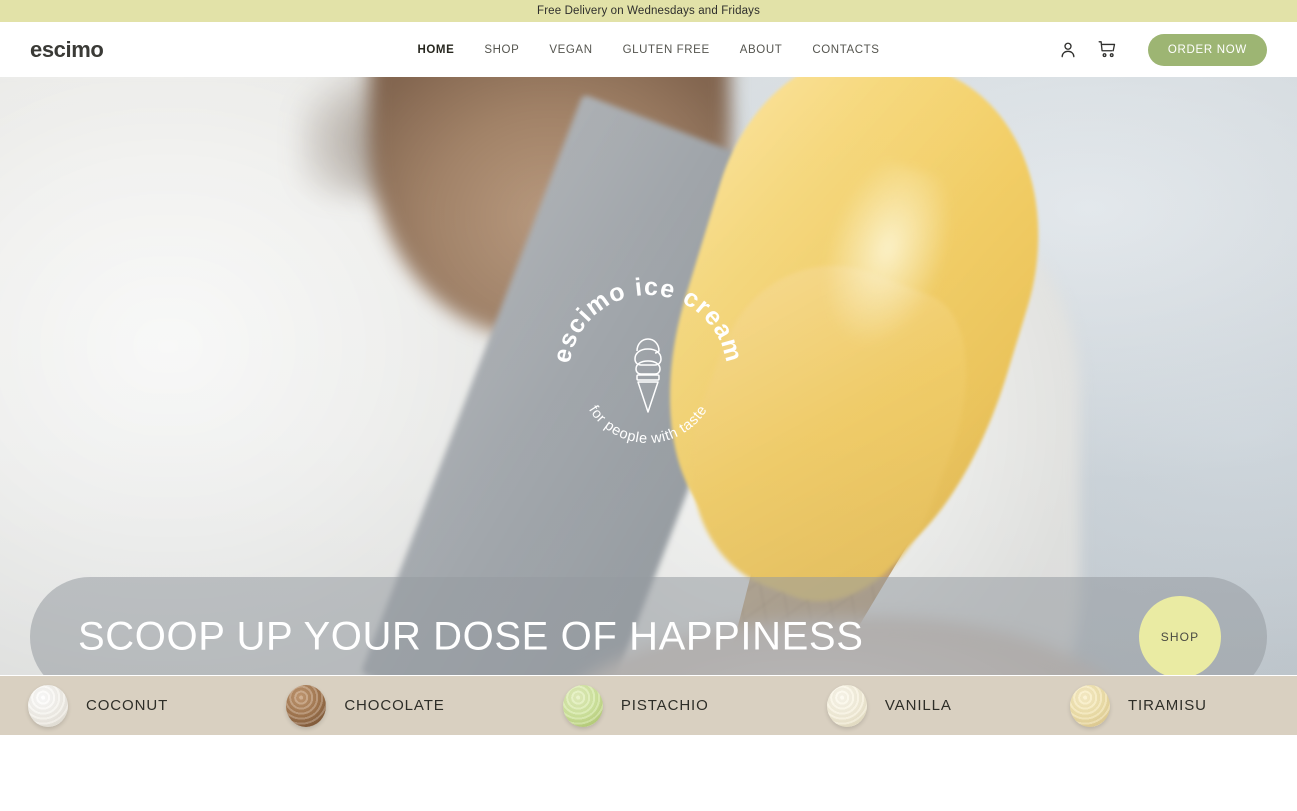 This screenshot has height=811, width=1297. I want to click on scoop-icon-pistachio, so click(582, 705).